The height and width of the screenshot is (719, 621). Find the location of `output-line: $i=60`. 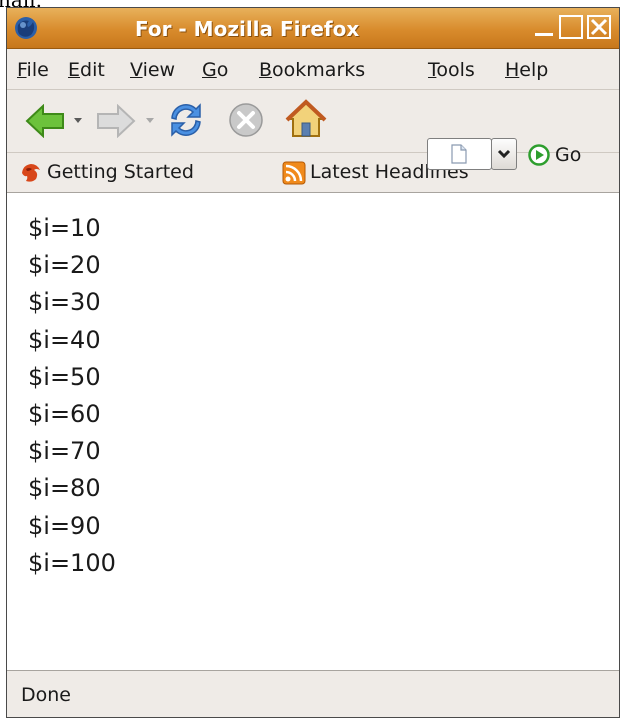

output-line: $i=60 is located at coordinates (64, 414).